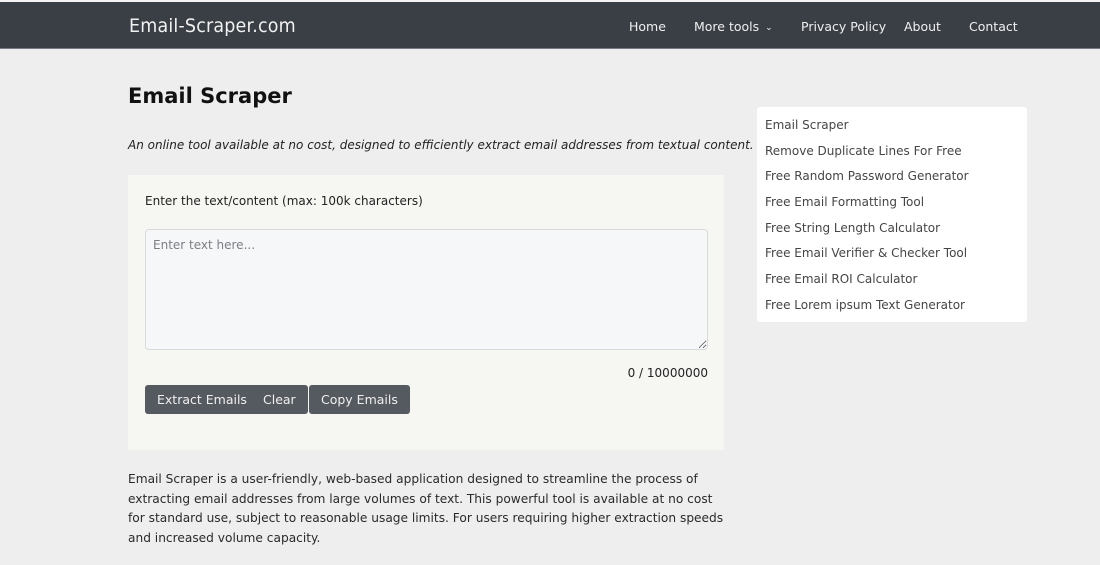 This screenshot has width=1100, height=565. Describe the element at coordinates (892, 256) in the screenshot. I see `sidebar-item-email-verifier: Free Email Verifier & Checker Tool` at that location.